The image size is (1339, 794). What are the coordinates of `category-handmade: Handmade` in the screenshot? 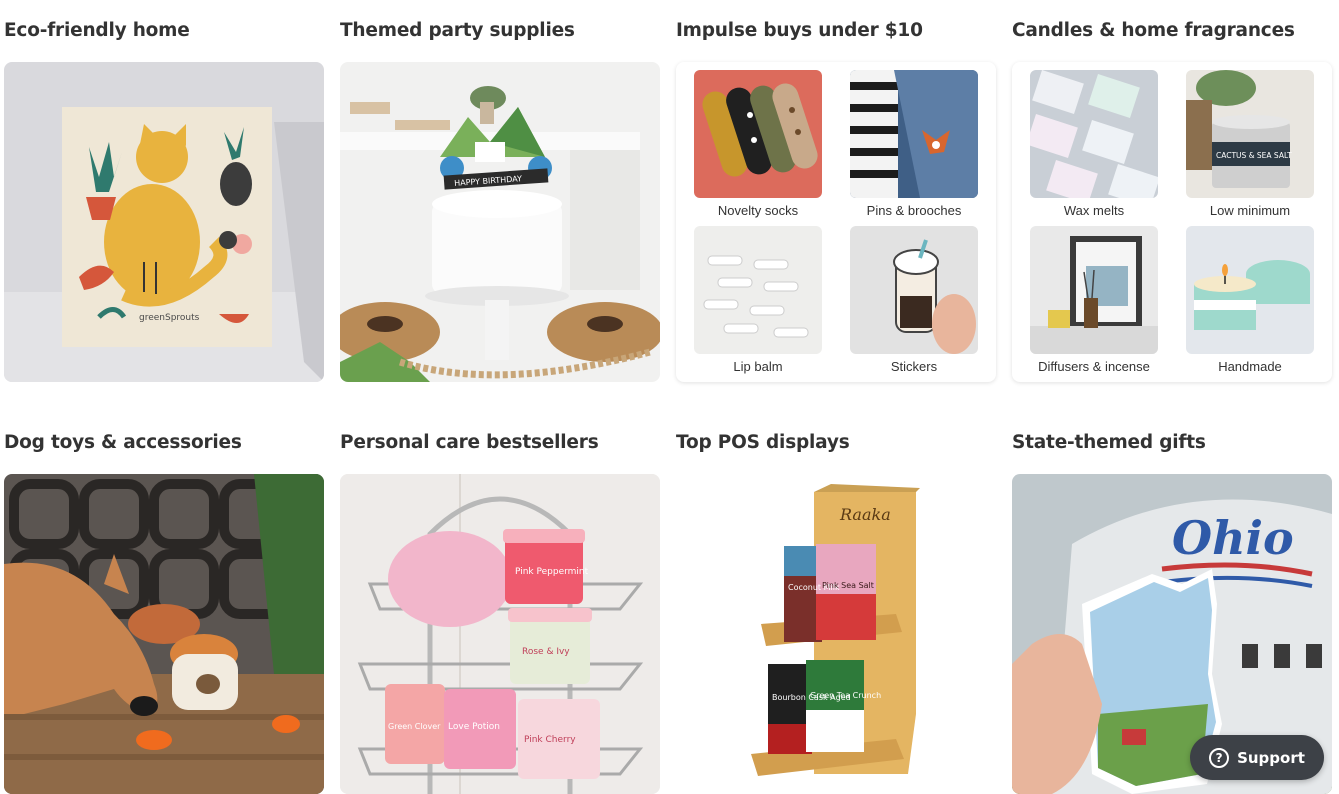 It's located at (1250, 300).